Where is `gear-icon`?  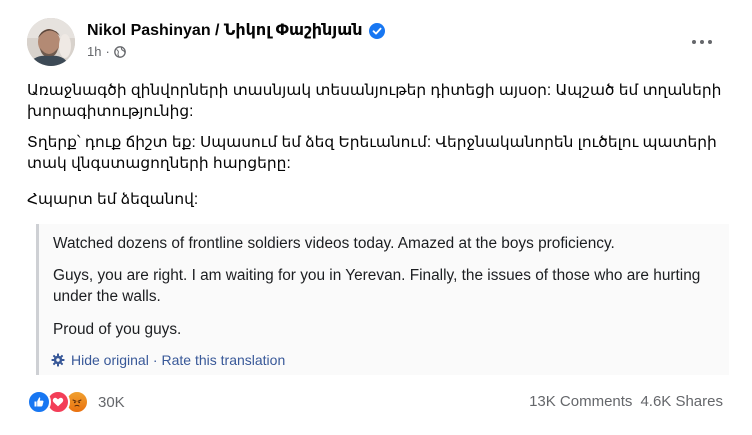
gear-icon is located at coordinates (58, 360).